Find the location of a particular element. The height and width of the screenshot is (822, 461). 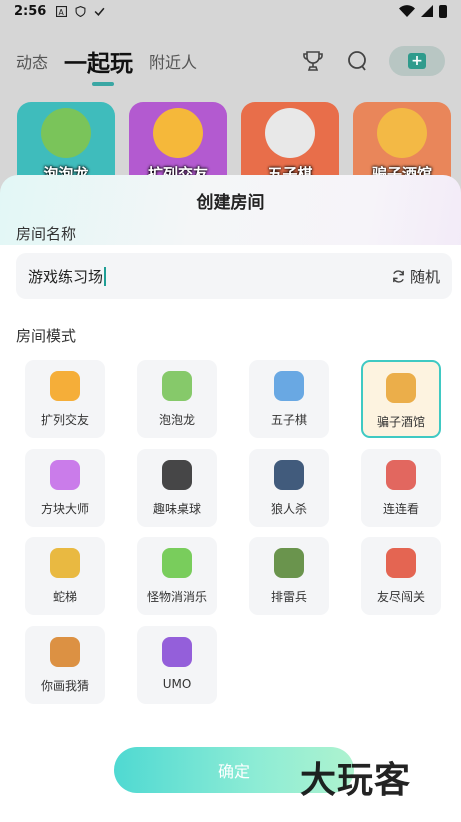

room-mode-label-text: 排雷兵 is located at coordinates (288, 597).